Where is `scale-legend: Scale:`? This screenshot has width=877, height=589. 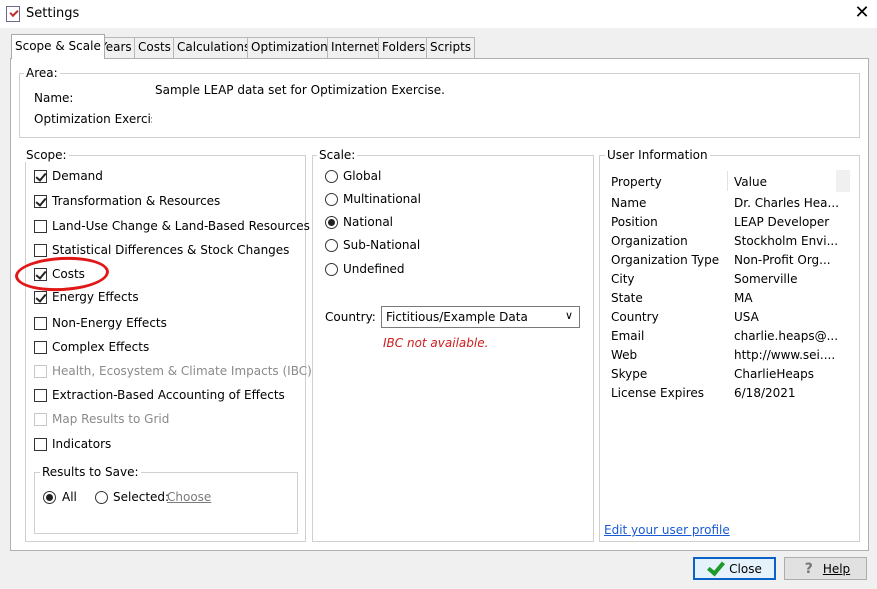
scale-legend: Scale: is located at coordinates (337, 155).